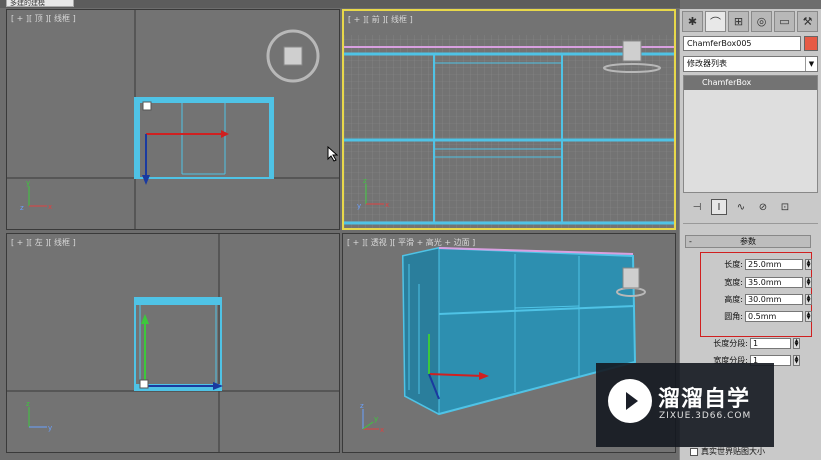  I want to click on param-width-label: 宽度:, so click(733, 282).